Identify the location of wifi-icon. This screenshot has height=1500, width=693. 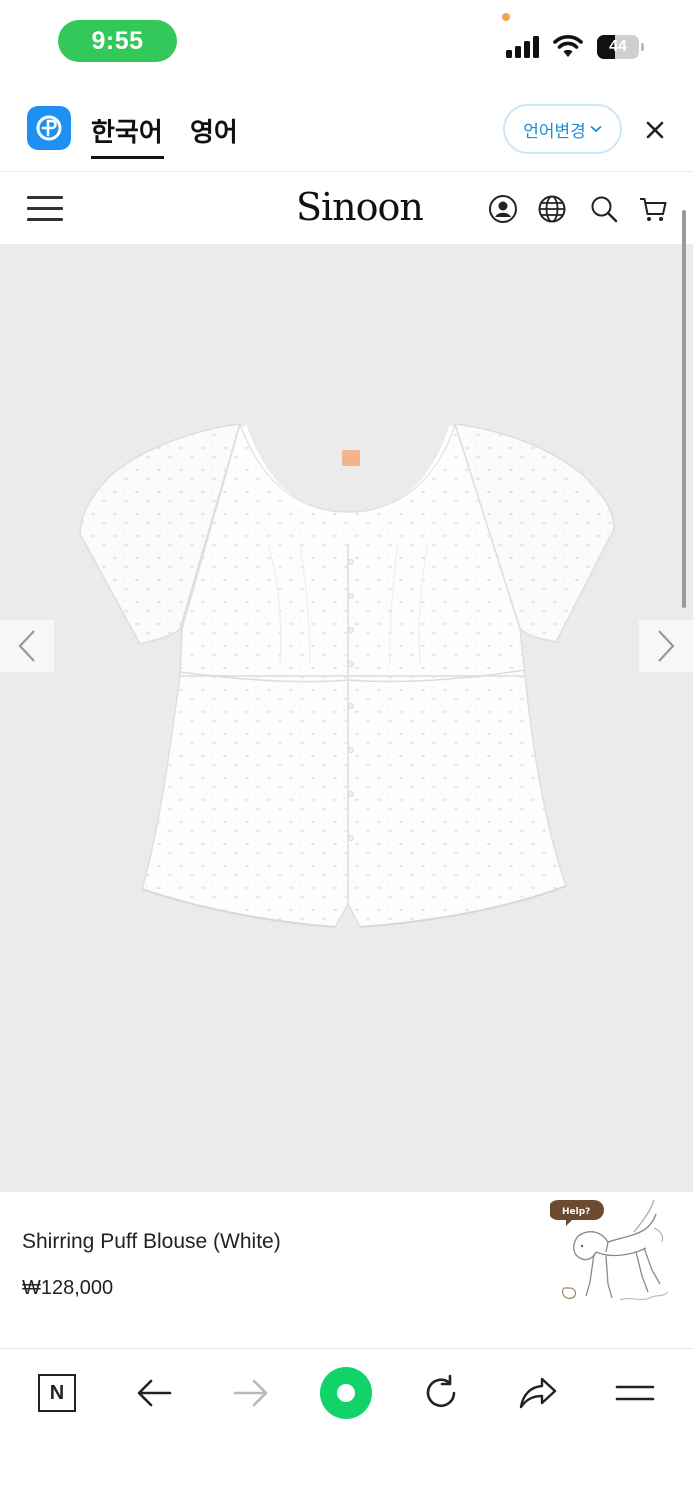
(568, 46).